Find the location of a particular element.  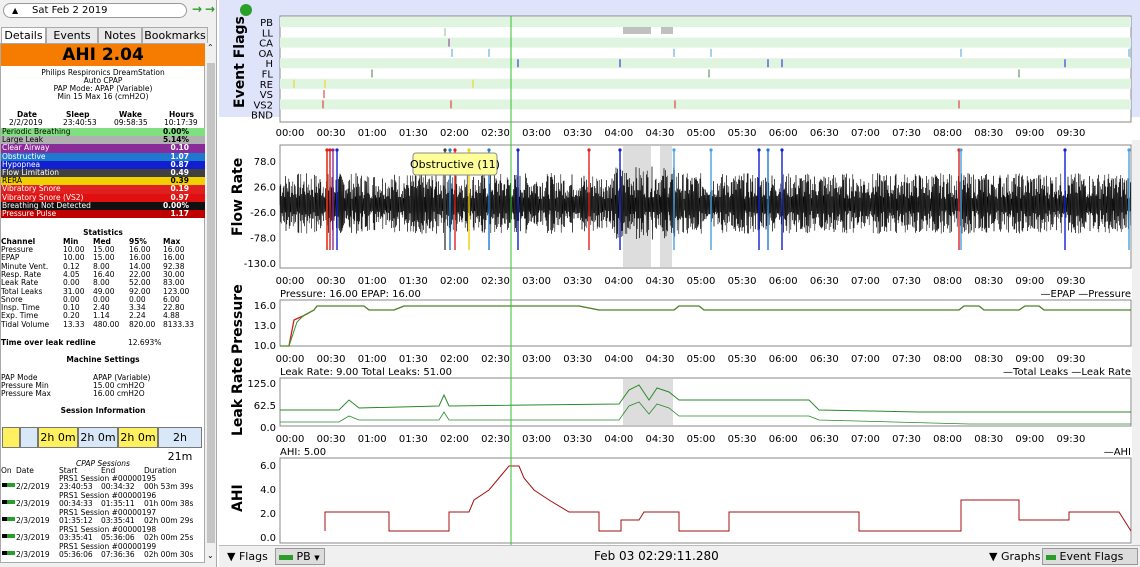

leak-title: Leak Rate is located at coordinates (238, 397).